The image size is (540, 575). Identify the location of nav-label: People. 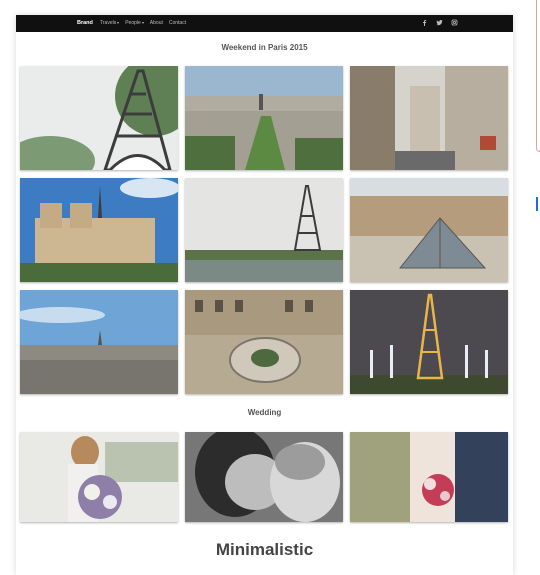
(133, 23).